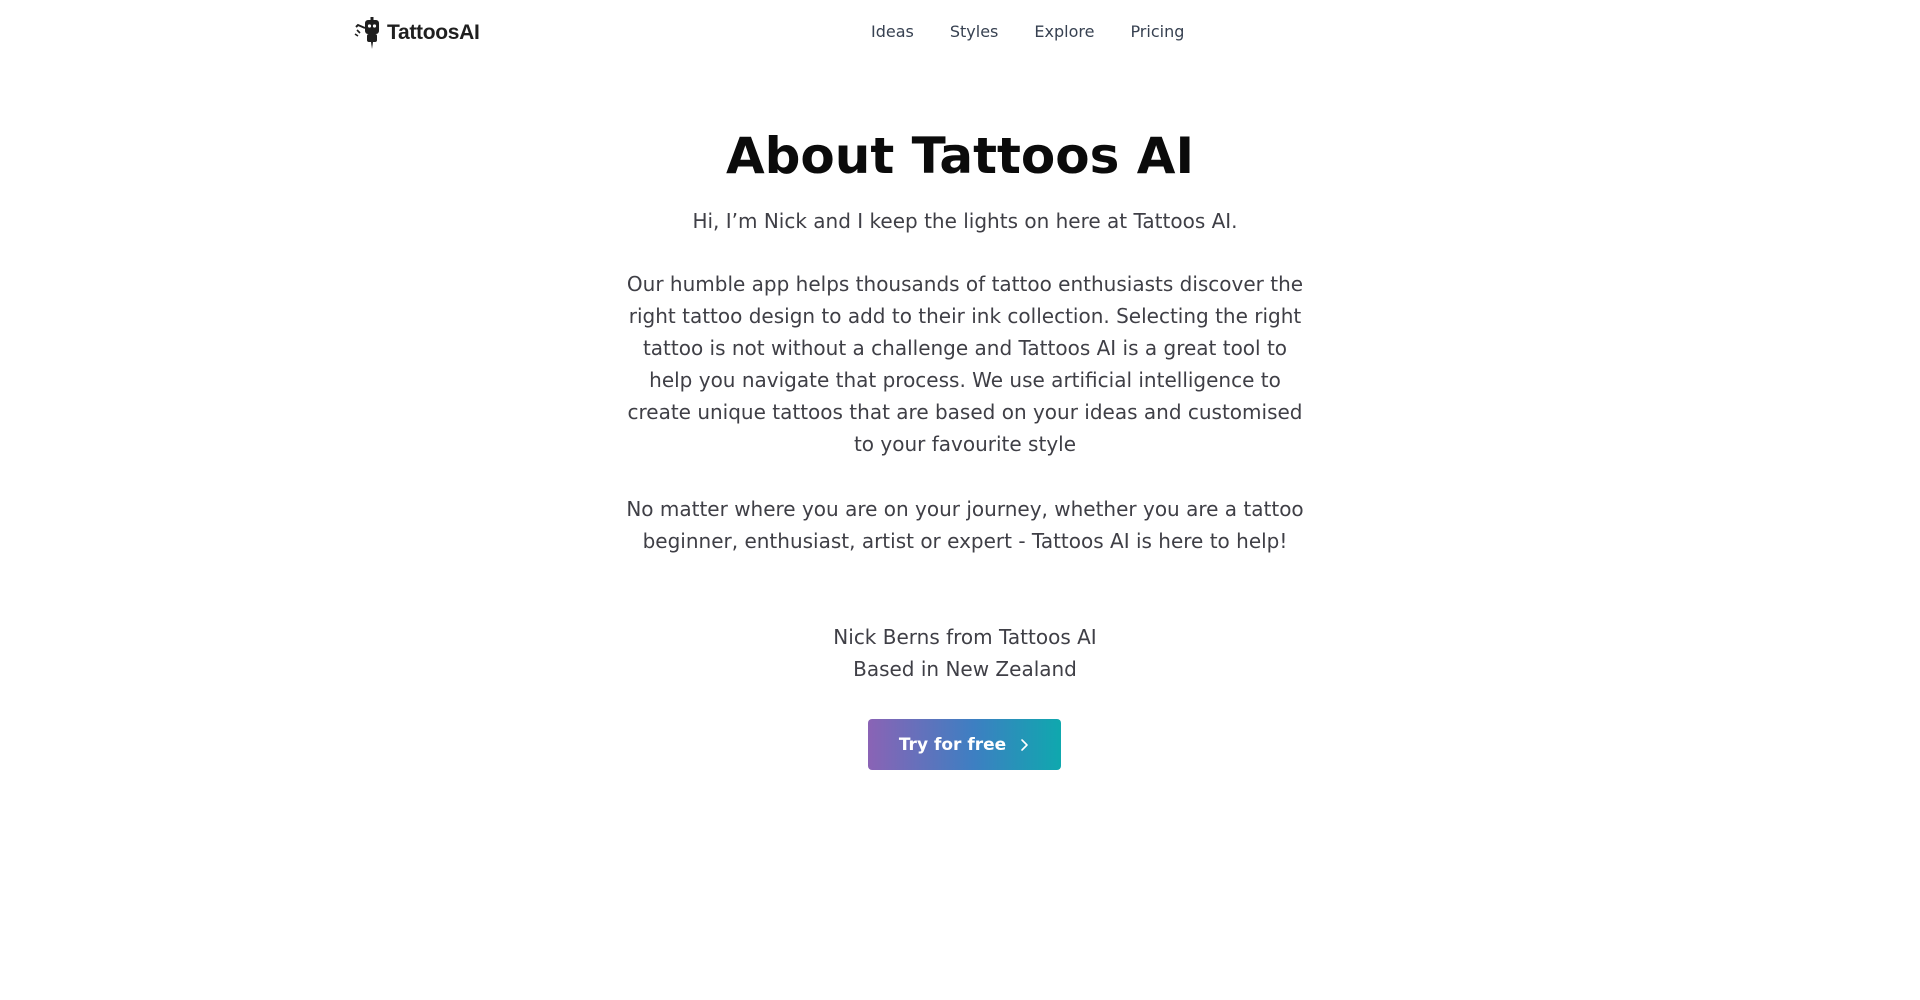  Describe the element at coordinates (1024, 744) in the screenshot. I see `chevron-right-icon` at that location.